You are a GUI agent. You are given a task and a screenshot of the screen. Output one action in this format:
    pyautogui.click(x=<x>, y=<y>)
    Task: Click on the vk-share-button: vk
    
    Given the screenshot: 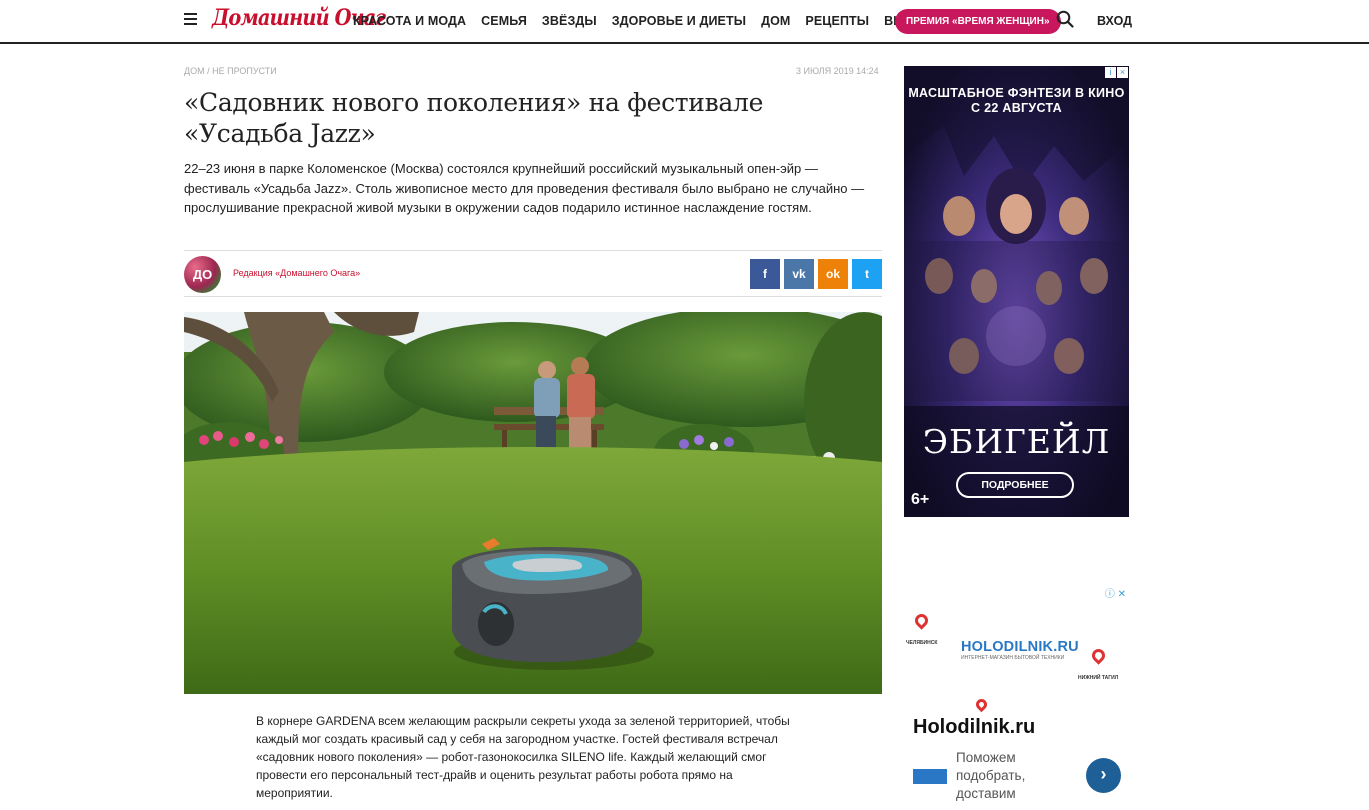 What is the action you would take?
    pyautogui.click(x=799, y=274)
    